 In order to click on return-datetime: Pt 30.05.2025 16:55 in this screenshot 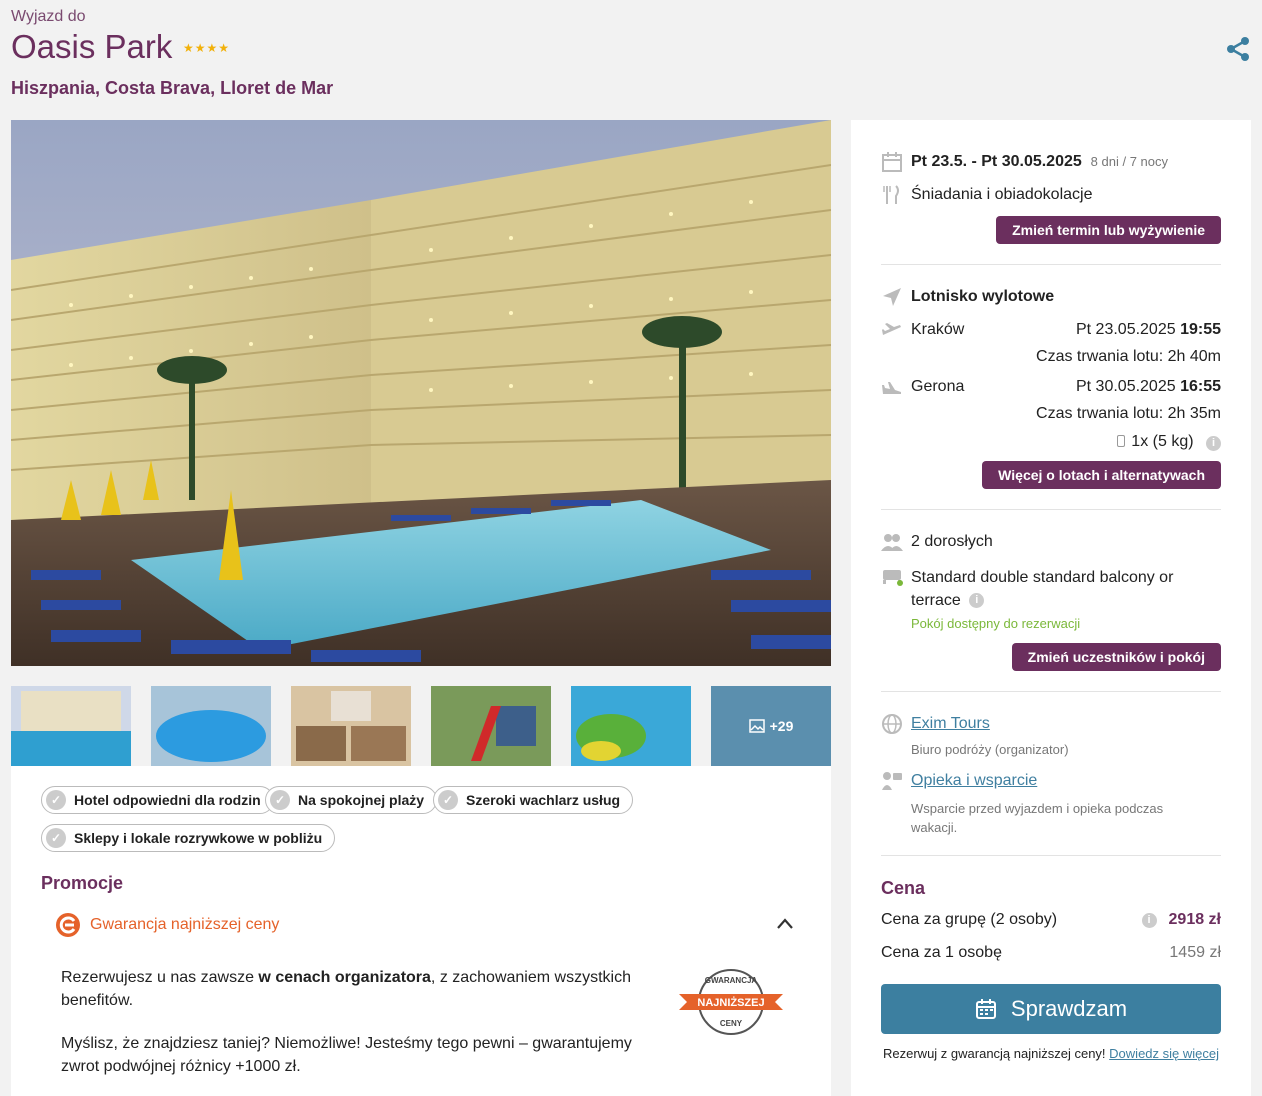, I will do `click(1148, 386)`.